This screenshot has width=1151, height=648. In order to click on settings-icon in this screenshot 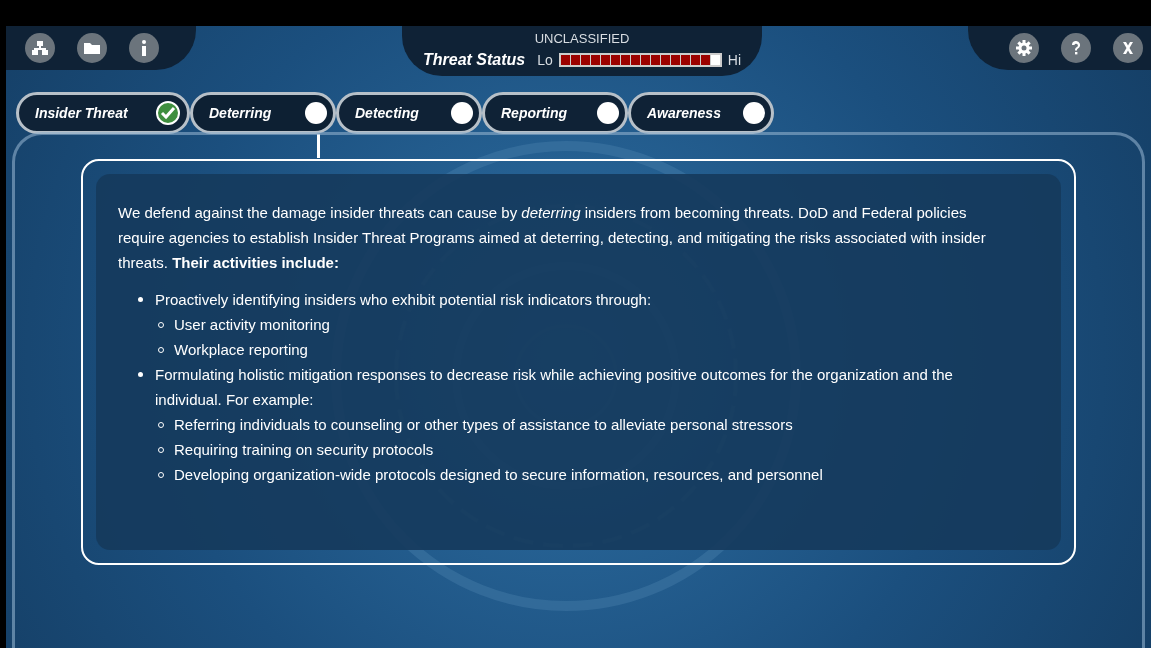, I will do `click(1024, 48)`.